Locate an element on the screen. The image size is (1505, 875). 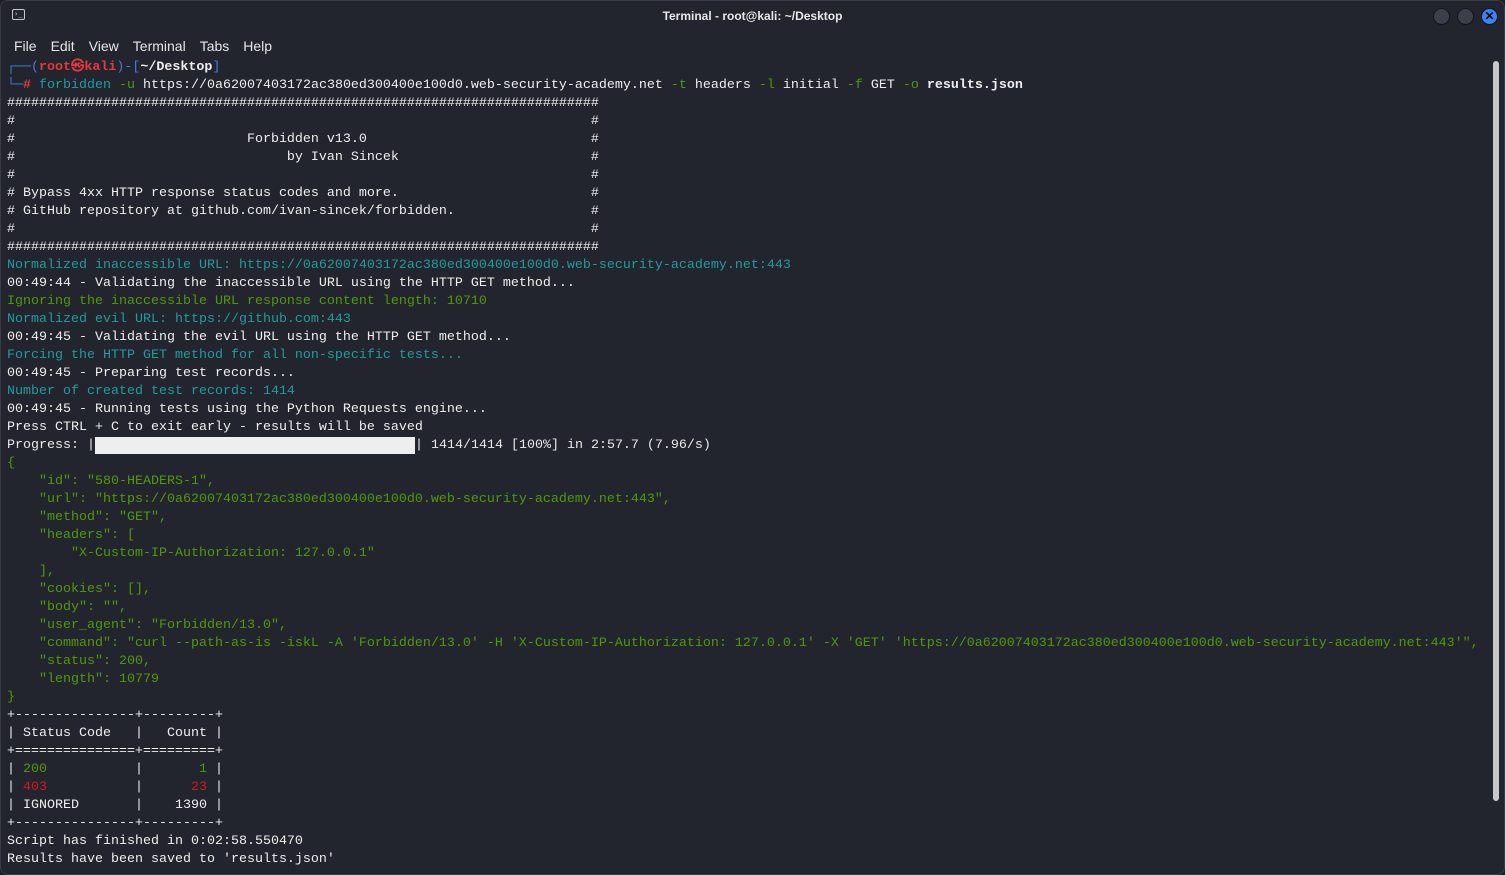
scrollbar is located at coordinates (1496, 431).